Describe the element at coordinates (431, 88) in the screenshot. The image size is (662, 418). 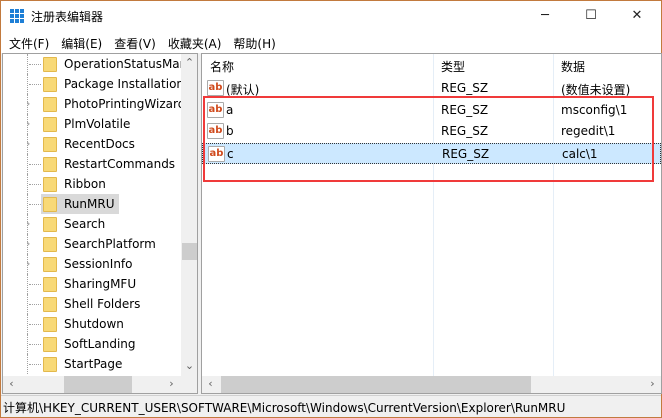
I see `value-row: ab (默认) REG_SZ (数值未设置)` at that location.